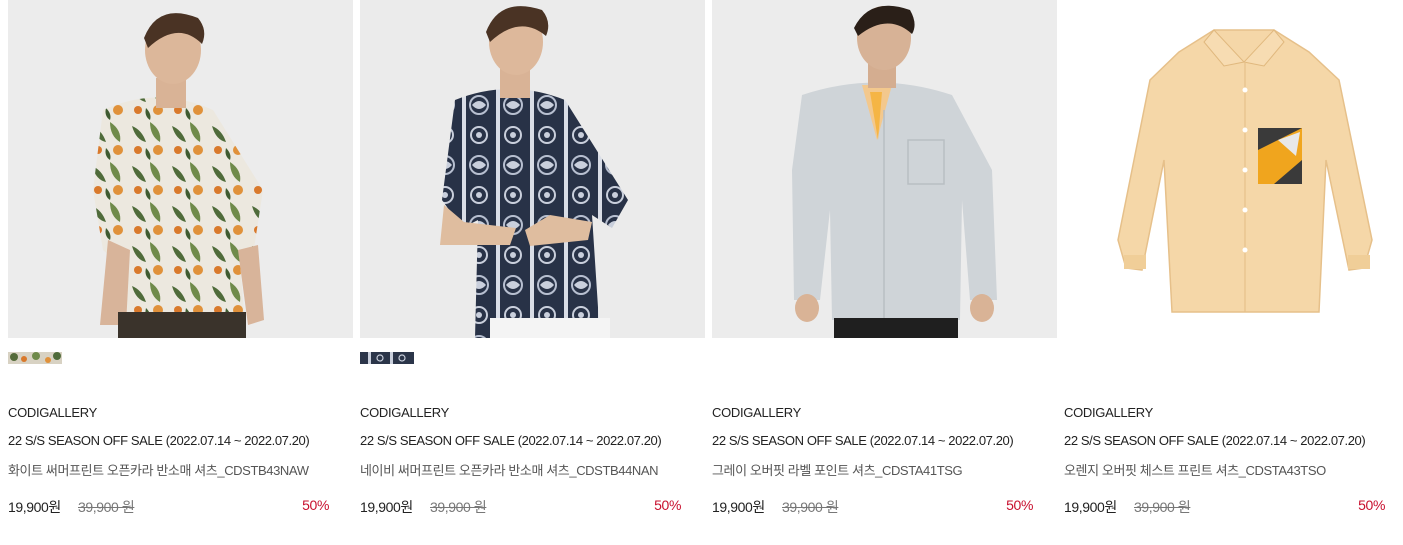 This screenshot has width=1403, height=545. Describe the element at coordinates (1233, 169) in the screenshot. I see `product-image` at that location.